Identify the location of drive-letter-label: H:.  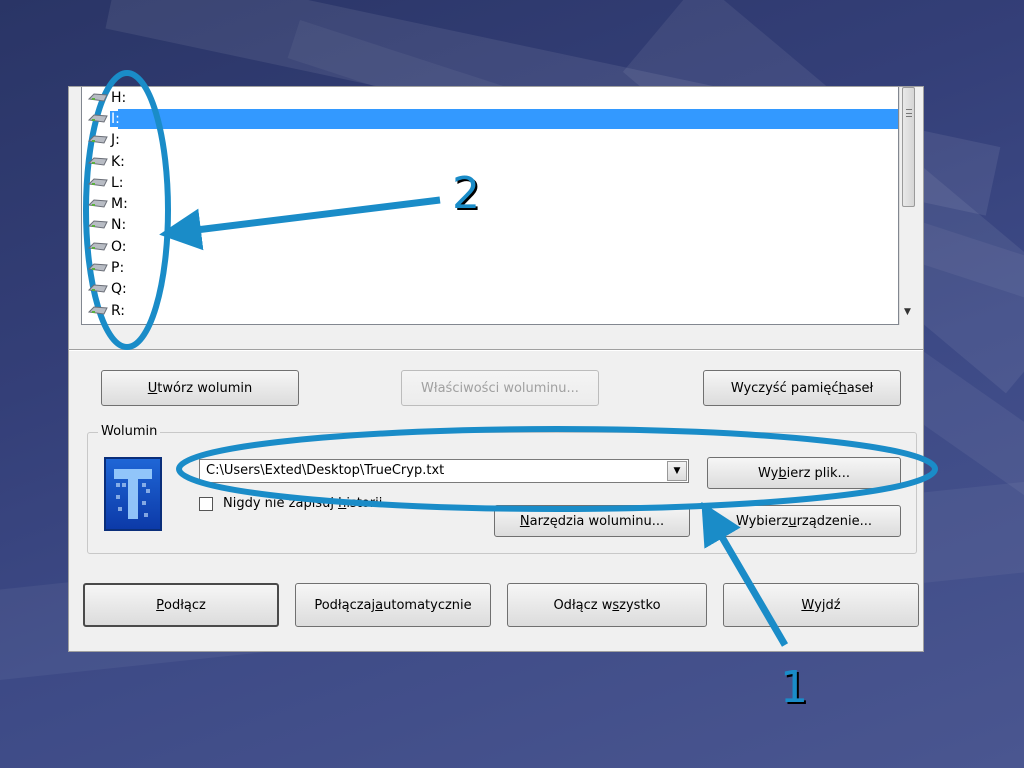
(119, 97).